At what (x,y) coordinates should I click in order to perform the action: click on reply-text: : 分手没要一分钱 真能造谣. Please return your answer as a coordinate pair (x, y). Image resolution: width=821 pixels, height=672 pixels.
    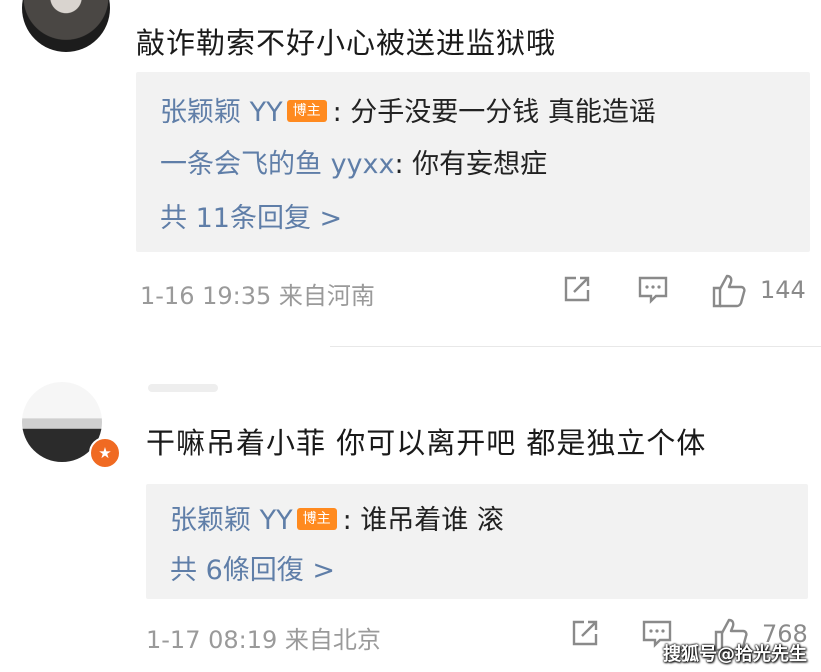
    Looking at the image, I should click on (494, 112).